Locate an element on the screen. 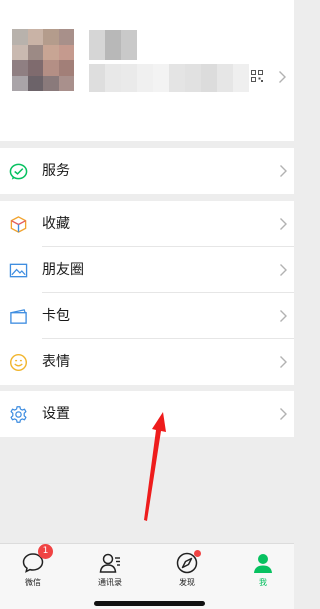 The width and height of the screenshot is (320, 609). tab-contacts: 通讯录 is located at coordinates (110, 569).